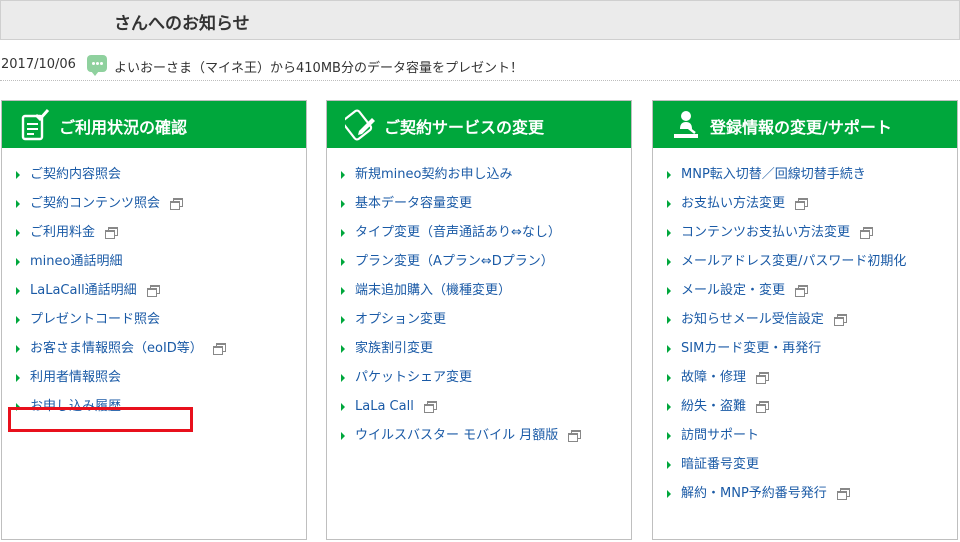 The image size is (960, 542). Describe the element at coordinates (154, 377) in the screenshot. I see `menu-link: 利用者情報照会` at that location.